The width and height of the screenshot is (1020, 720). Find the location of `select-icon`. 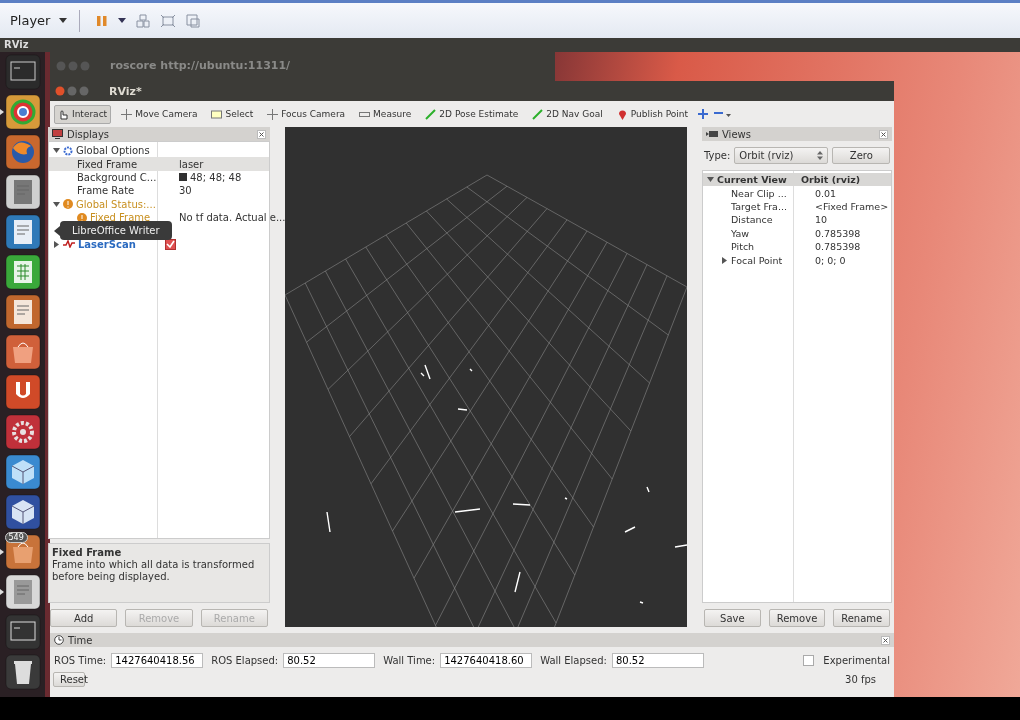

select-icon is located at coordinates (217, 114).